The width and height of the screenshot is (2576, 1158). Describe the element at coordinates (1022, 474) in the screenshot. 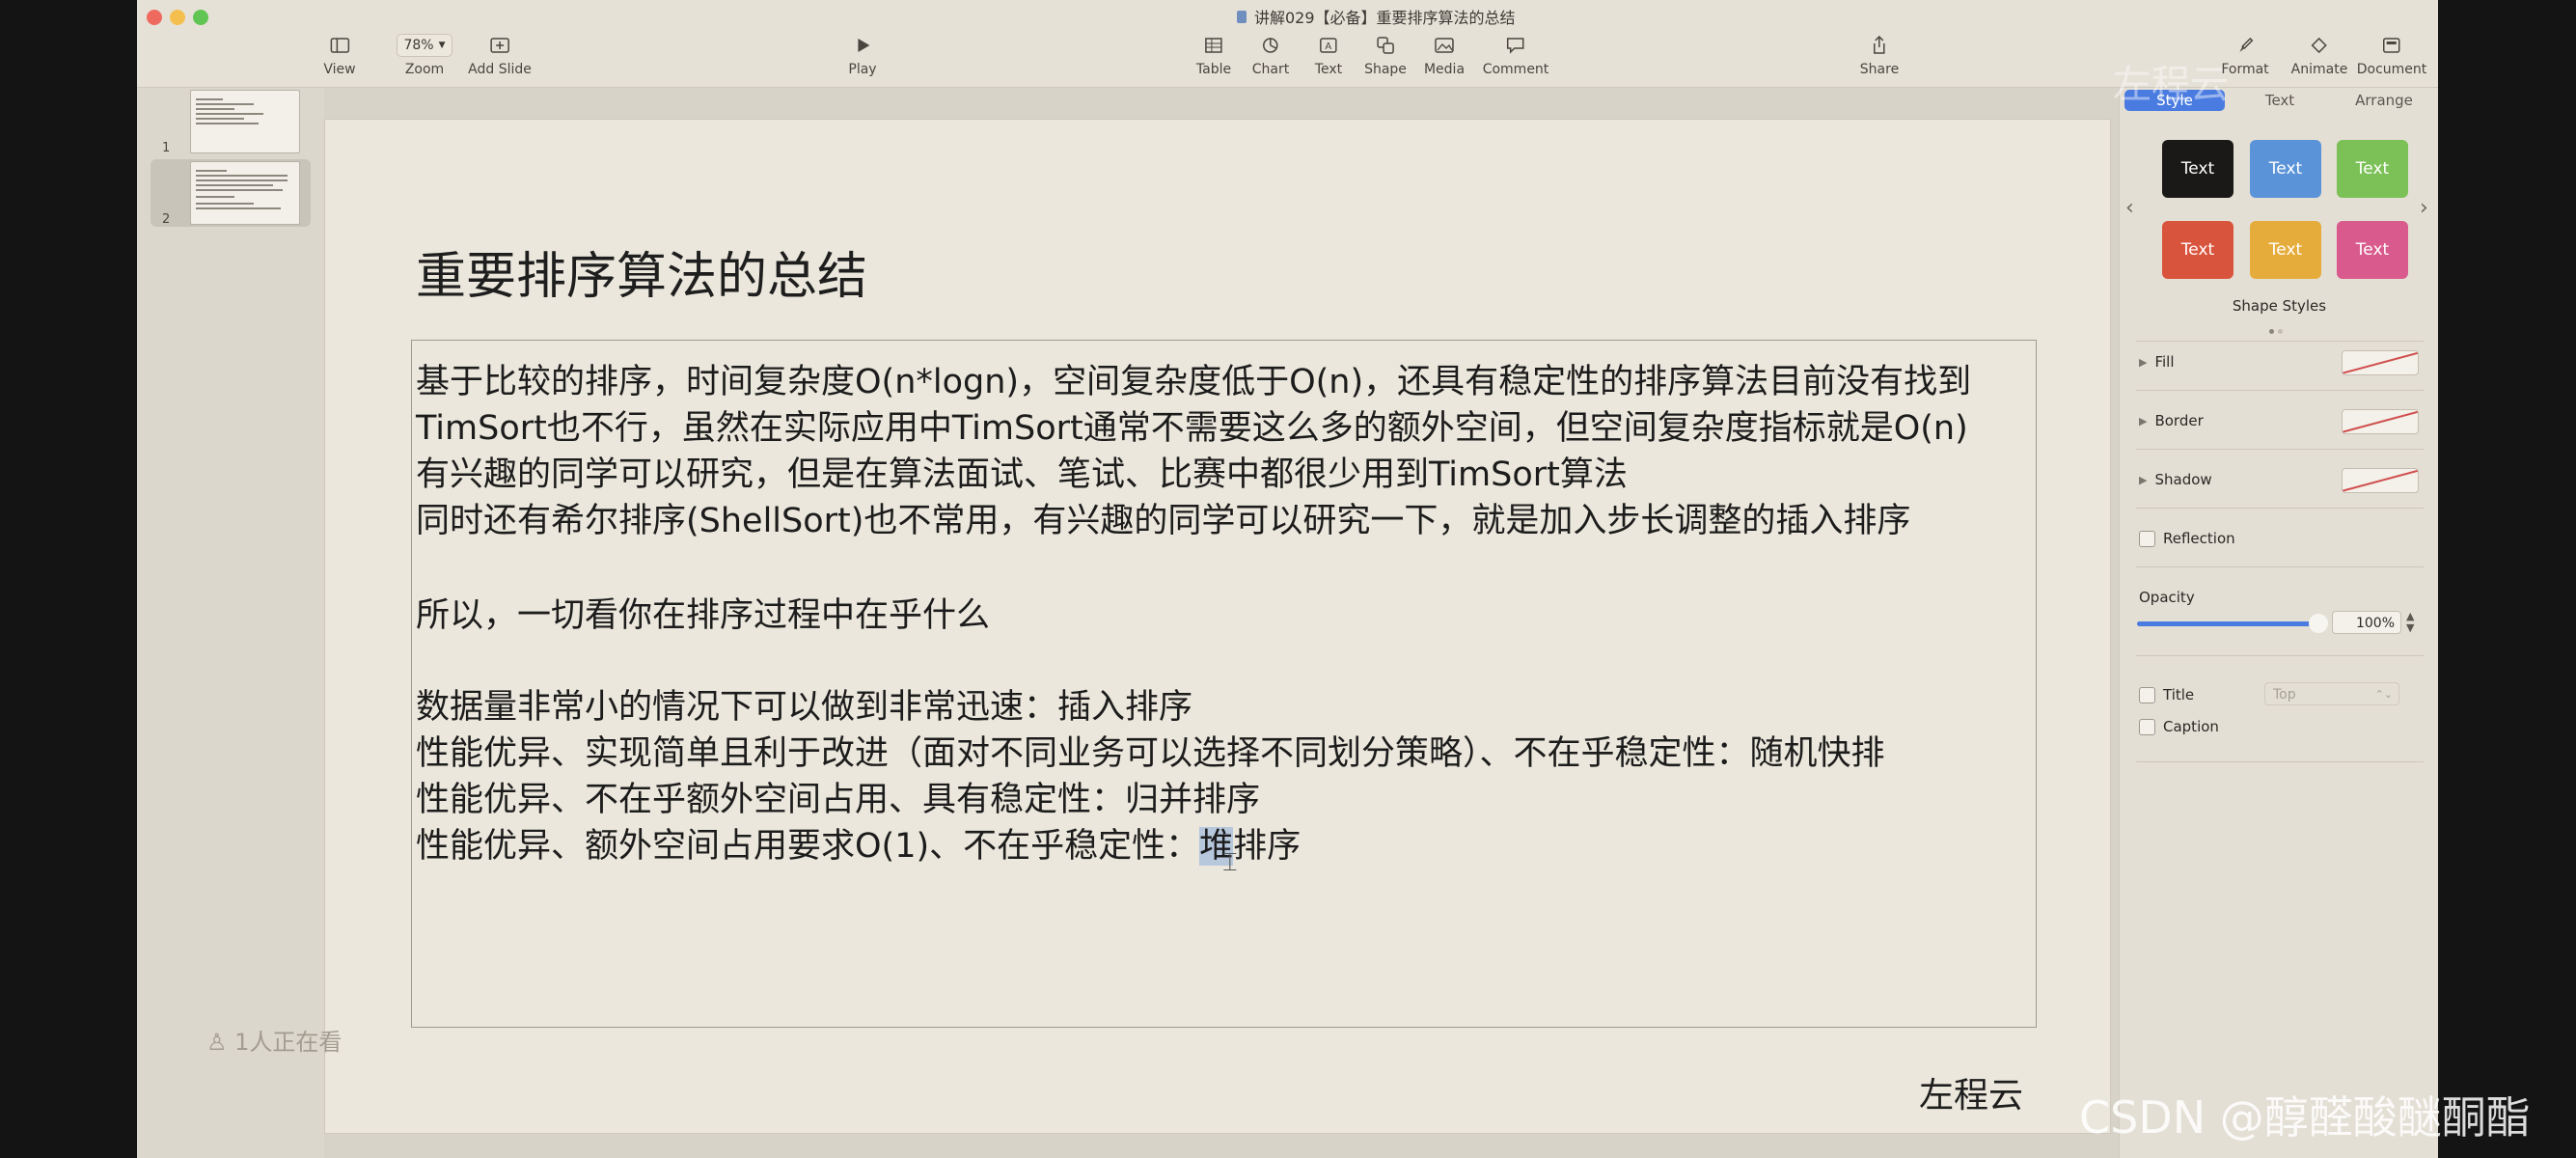

I see `body-line: 有兴趣的同学可以研究，但是在算法面试、笔试、比赛中都很少用到TimSort算法` at that location.